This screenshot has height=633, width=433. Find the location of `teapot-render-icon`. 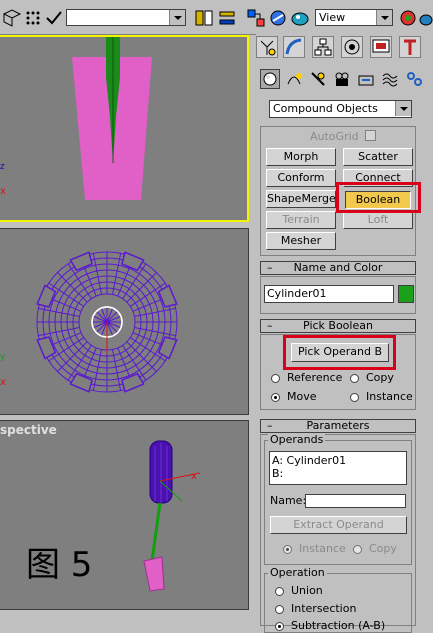

teapot-render-icon is located at coordinates (425, 18).